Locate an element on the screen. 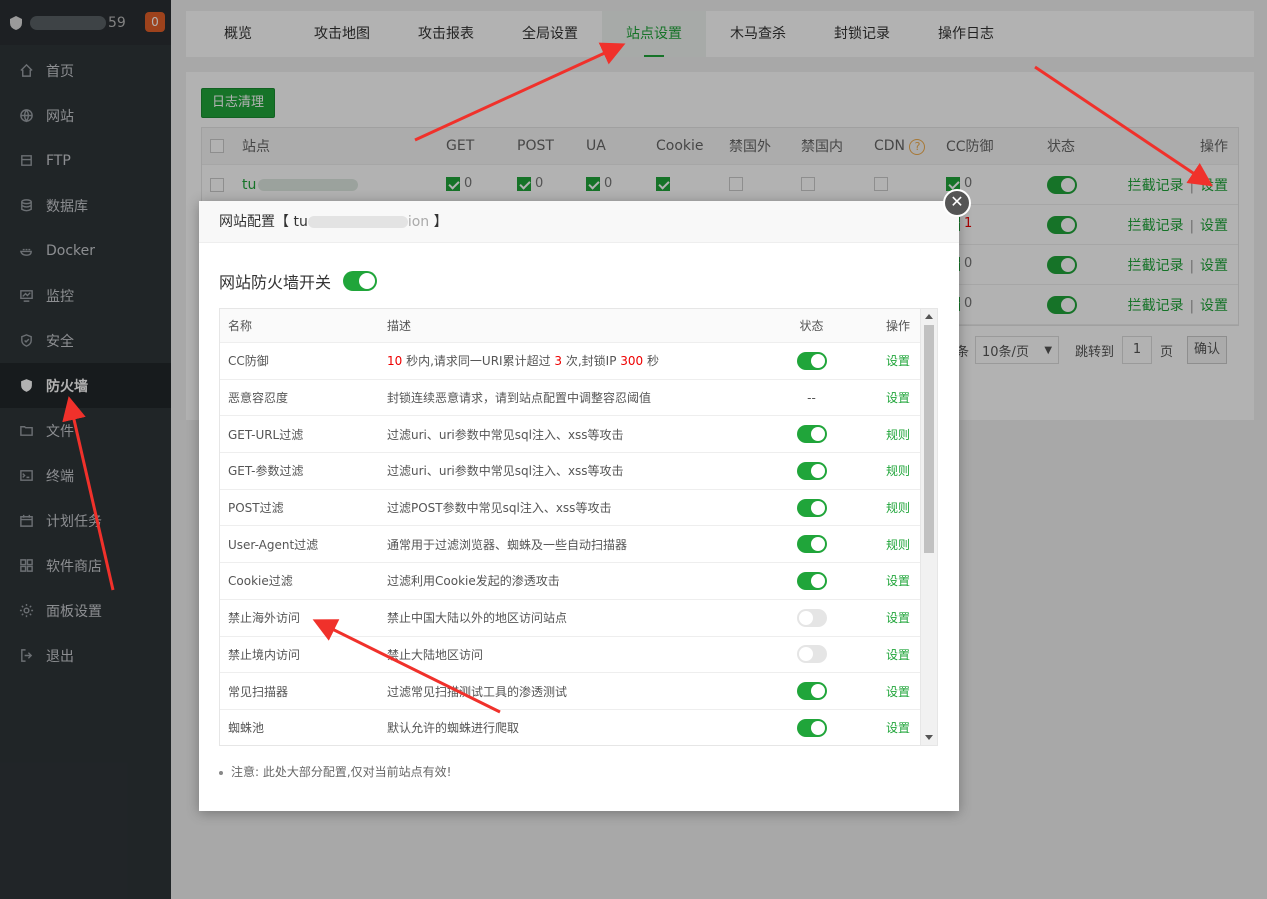 This screenshot has height=899, width=1267. site-firewall-toggle is located at coordinates (360, 281).